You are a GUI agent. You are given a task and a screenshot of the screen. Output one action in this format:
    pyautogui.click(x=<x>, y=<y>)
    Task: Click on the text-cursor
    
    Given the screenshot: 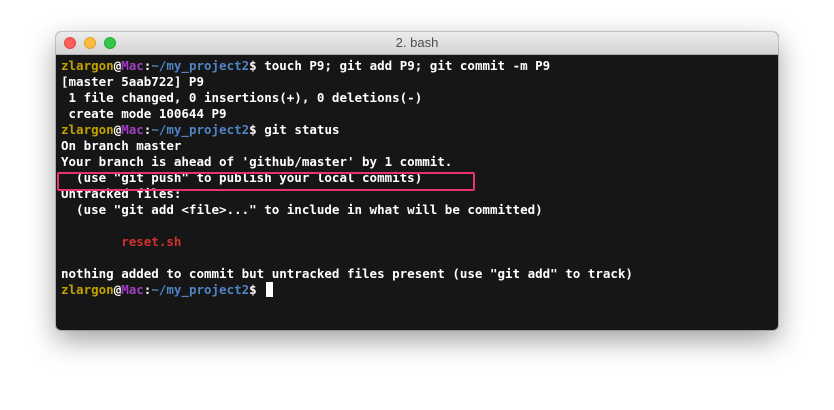 What is the action you would take?
    pyautogui.click(x=270, y=289)
    